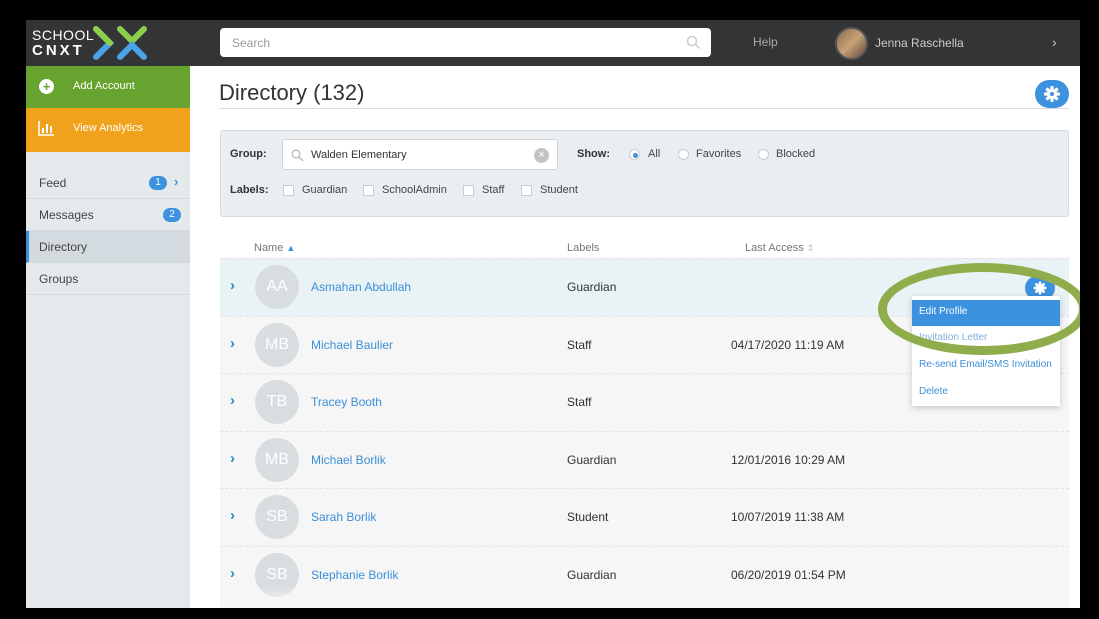  I want to click on show-blocked-radio, so click(763, 154).